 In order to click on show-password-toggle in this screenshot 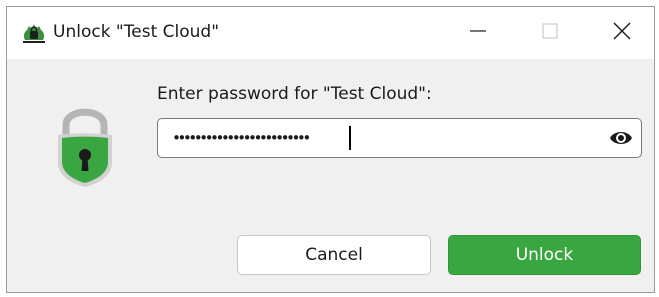, I will do `click(621, 138)`.